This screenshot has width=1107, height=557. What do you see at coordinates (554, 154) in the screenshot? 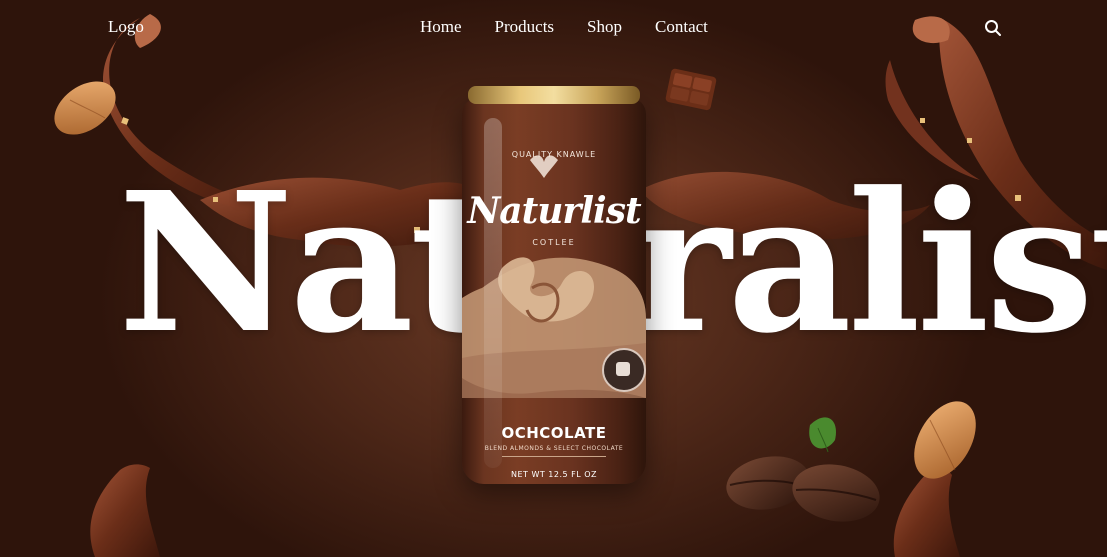
I see `can-top-text: QUALITY KNAWLE` at bounding box center [554, 154].